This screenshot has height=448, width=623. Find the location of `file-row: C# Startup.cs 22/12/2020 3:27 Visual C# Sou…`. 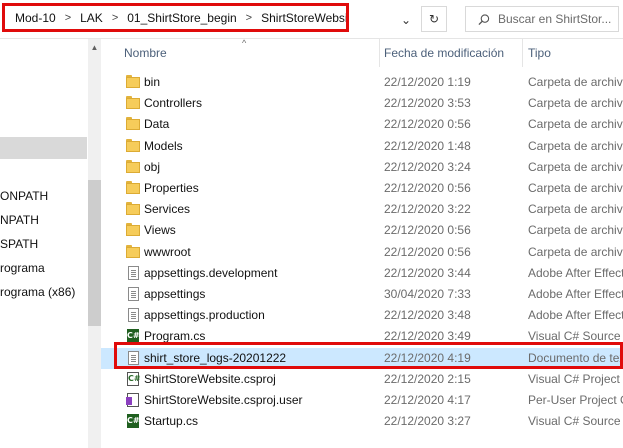

file-row: C# Startup.cs 22/12/2020 3:27 Visual C# Sou… is located at coordinates (362, 421).